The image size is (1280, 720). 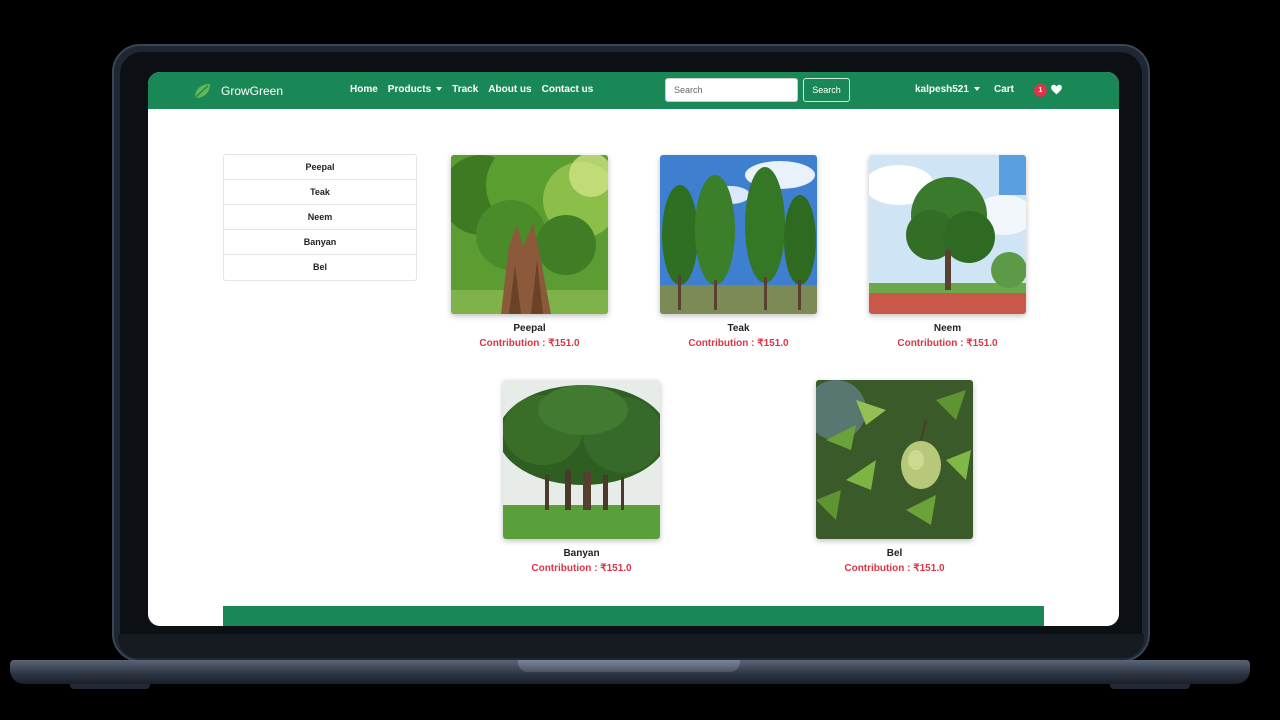 I want to click on sidebar-item-neem: Neem, so click(x=320, y=217).